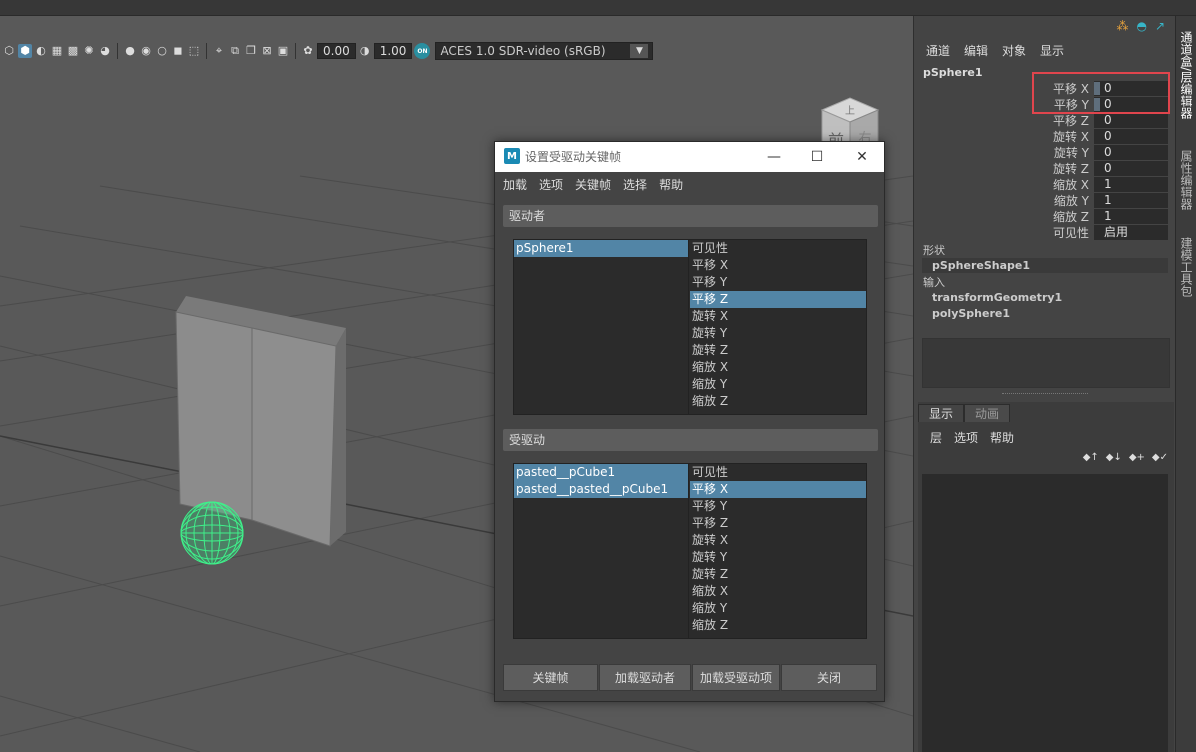 The image size is (1196, 752). I want to click on shape-node: pSphereShape1, so click(1045, 265).